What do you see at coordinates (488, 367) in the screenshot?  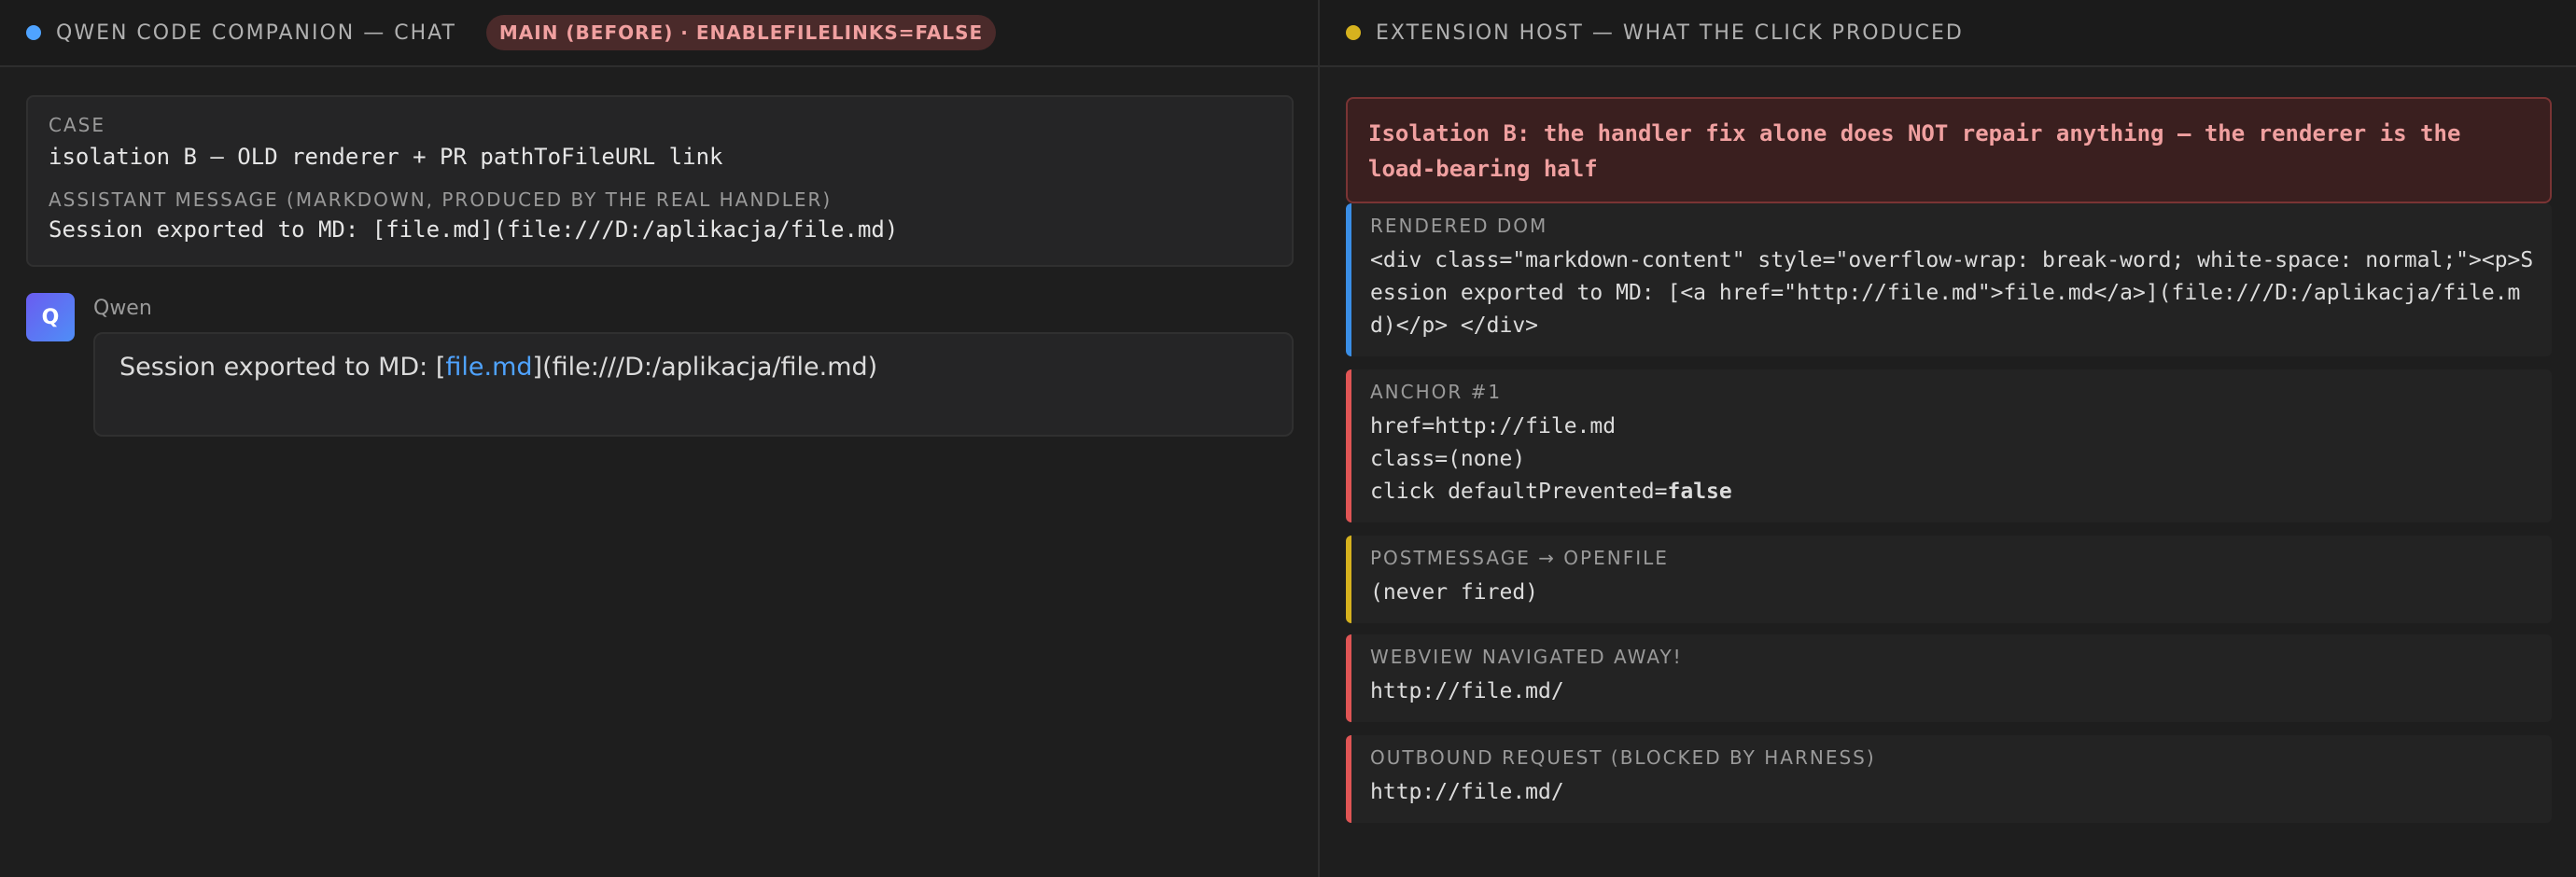 I see `file-link: file.md` at bounding box center [488, 367].